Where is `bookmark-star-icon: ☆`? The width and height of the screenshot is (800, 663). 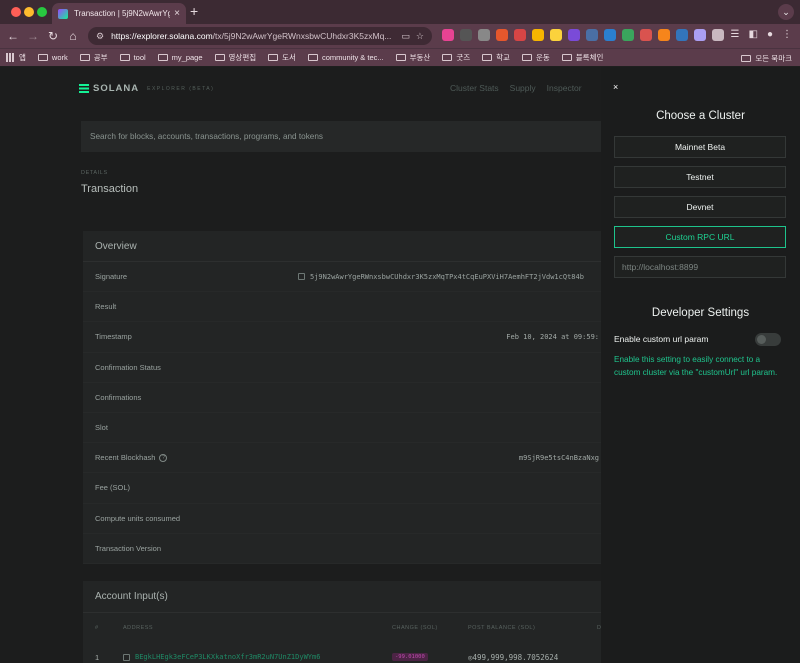 bookmark-star-icon: ☆ is located at coordinates (420, 36).